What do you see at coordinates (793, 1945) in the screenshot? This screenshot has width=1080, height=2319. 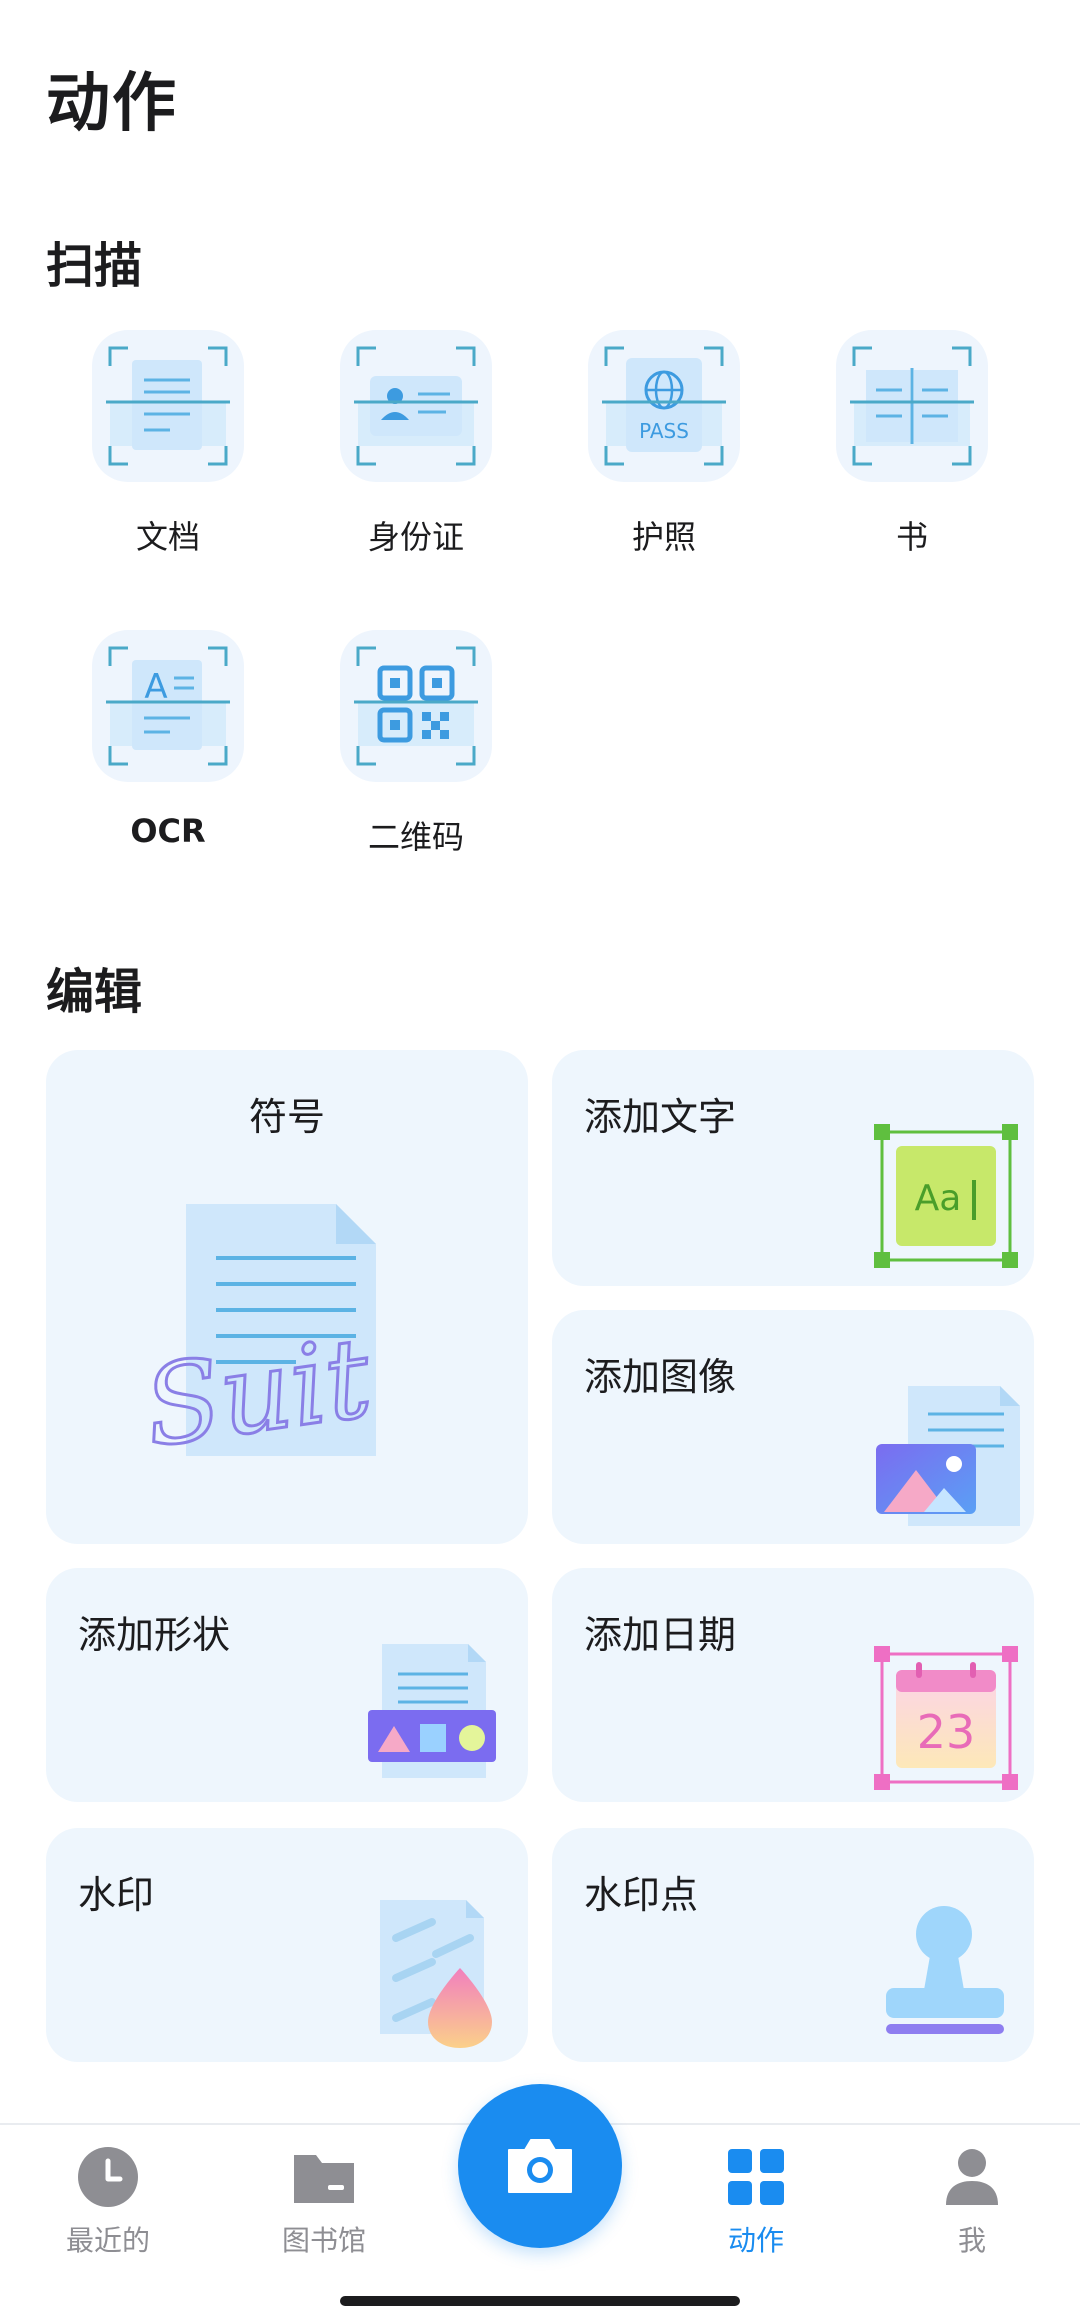 I see `watermark-stamp-card: 水印点` at bounding box center [793, 1945].